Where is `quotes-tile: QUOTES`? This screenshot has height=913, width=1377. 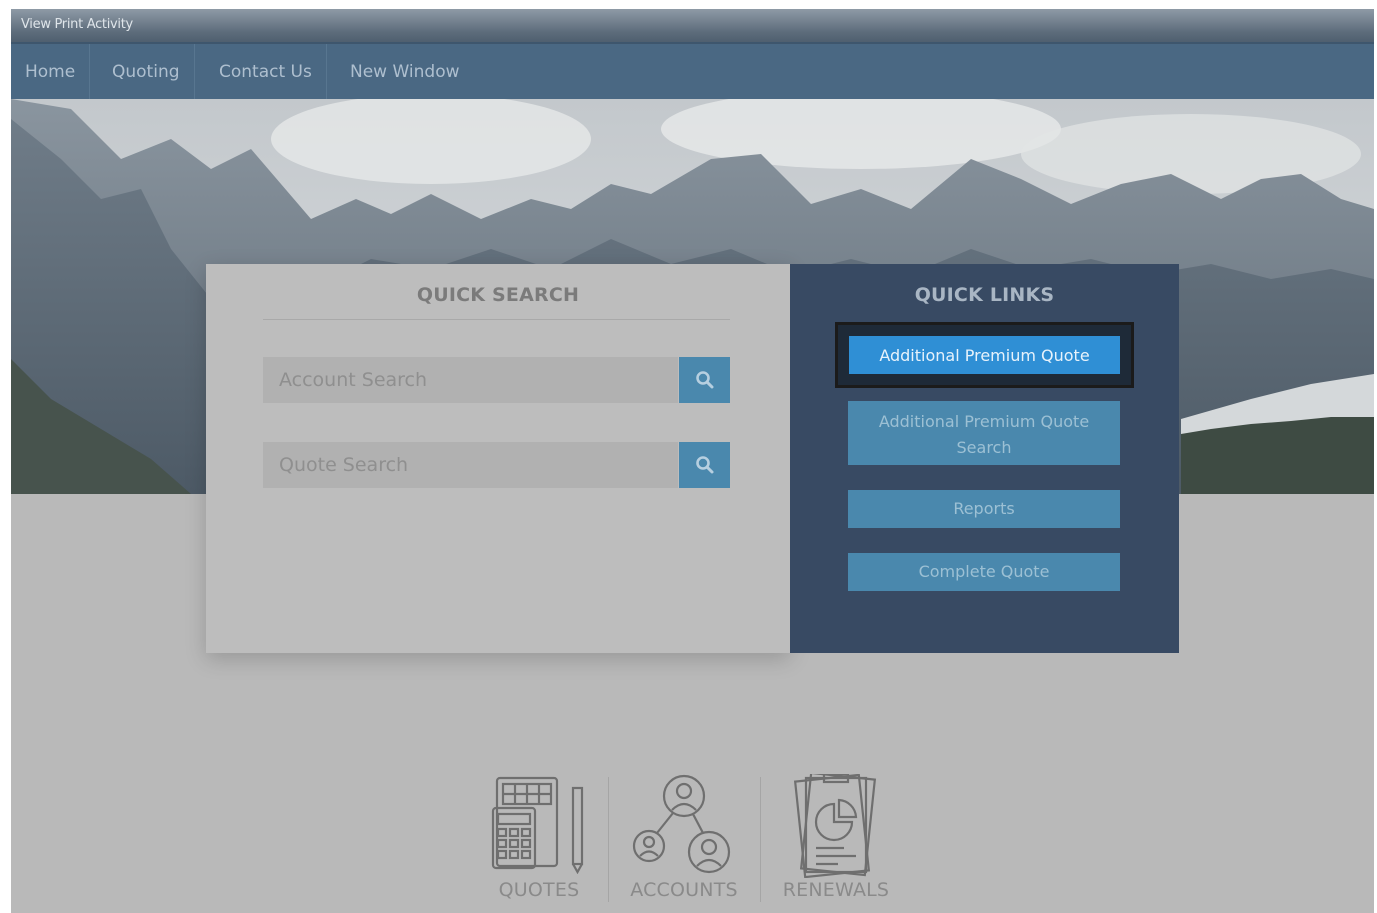 quotes-tile: QUOTES is located at coordinates (539, 841).